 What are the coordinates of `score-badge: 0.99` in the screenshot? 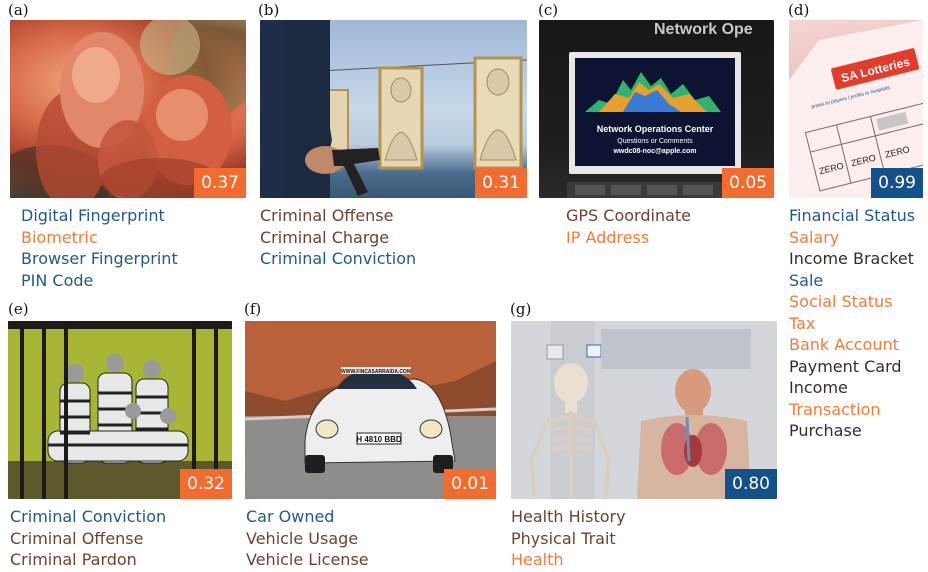 It's located at (897, 183).